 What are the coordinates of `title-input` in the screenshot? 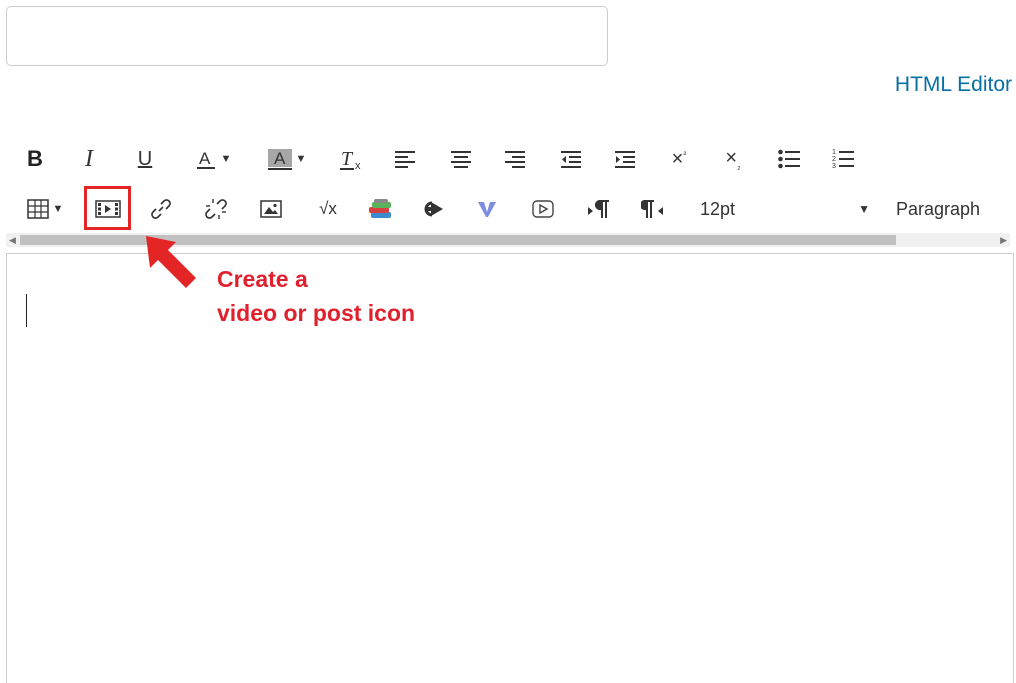 It's located at (307, 36).